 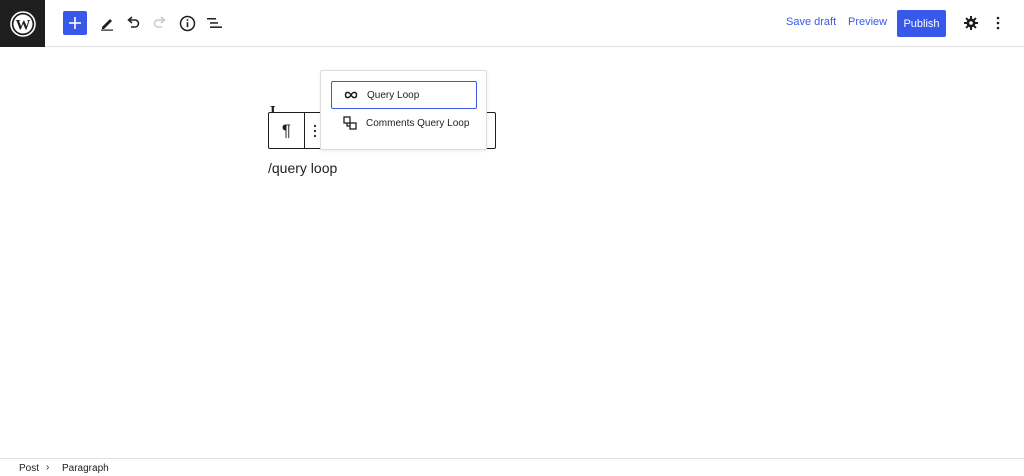 I want to click on details-button, so click(x=187, y=23).